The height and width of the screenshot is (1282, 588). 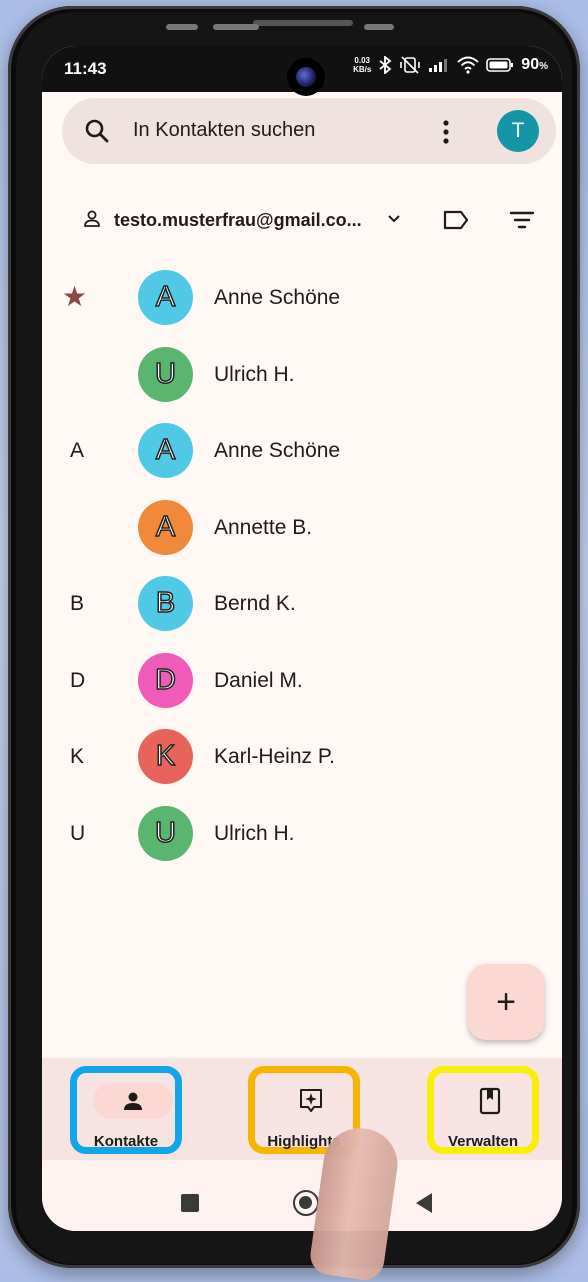 I want to click on highlights-icon, so click(x=311, y=1100).